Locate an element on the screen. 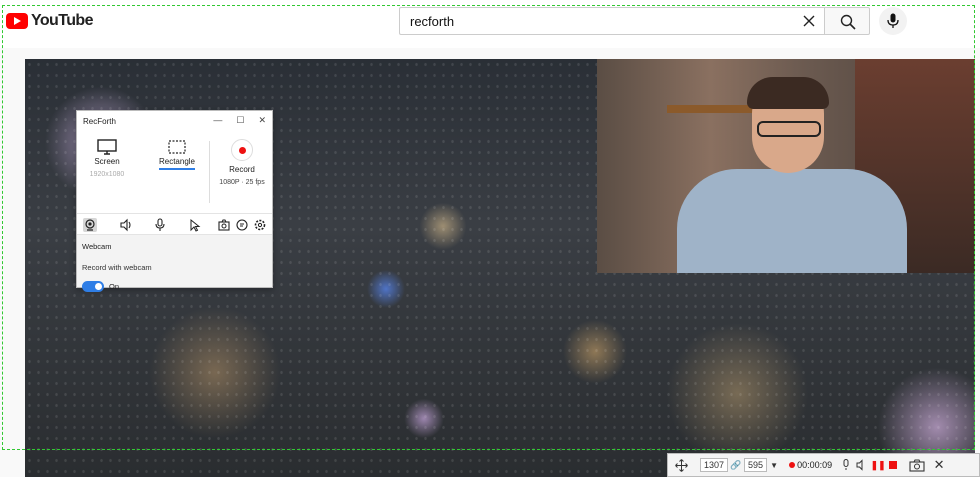 The height and width of the screenshot is (477, 980). mode-screen: Screen 1920x1080 is located at coordinates (107, 158).